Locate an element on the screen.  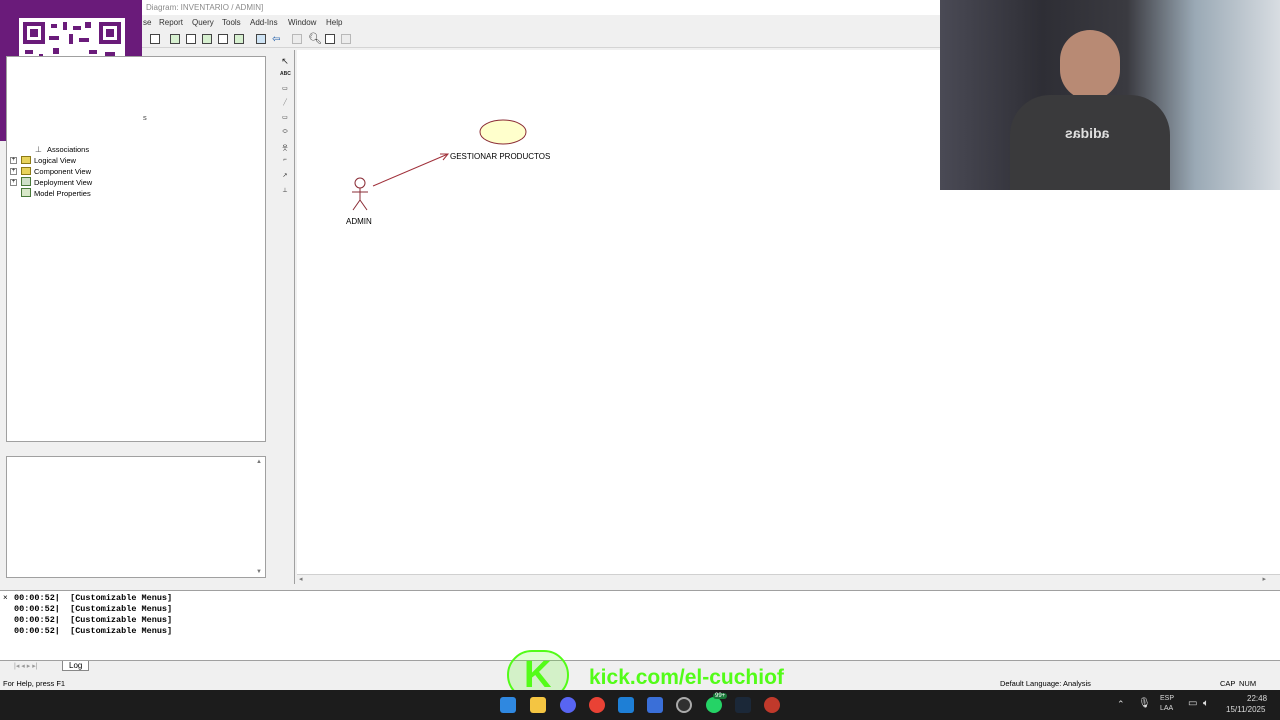
app-icon is located at coordinates (772, 705).